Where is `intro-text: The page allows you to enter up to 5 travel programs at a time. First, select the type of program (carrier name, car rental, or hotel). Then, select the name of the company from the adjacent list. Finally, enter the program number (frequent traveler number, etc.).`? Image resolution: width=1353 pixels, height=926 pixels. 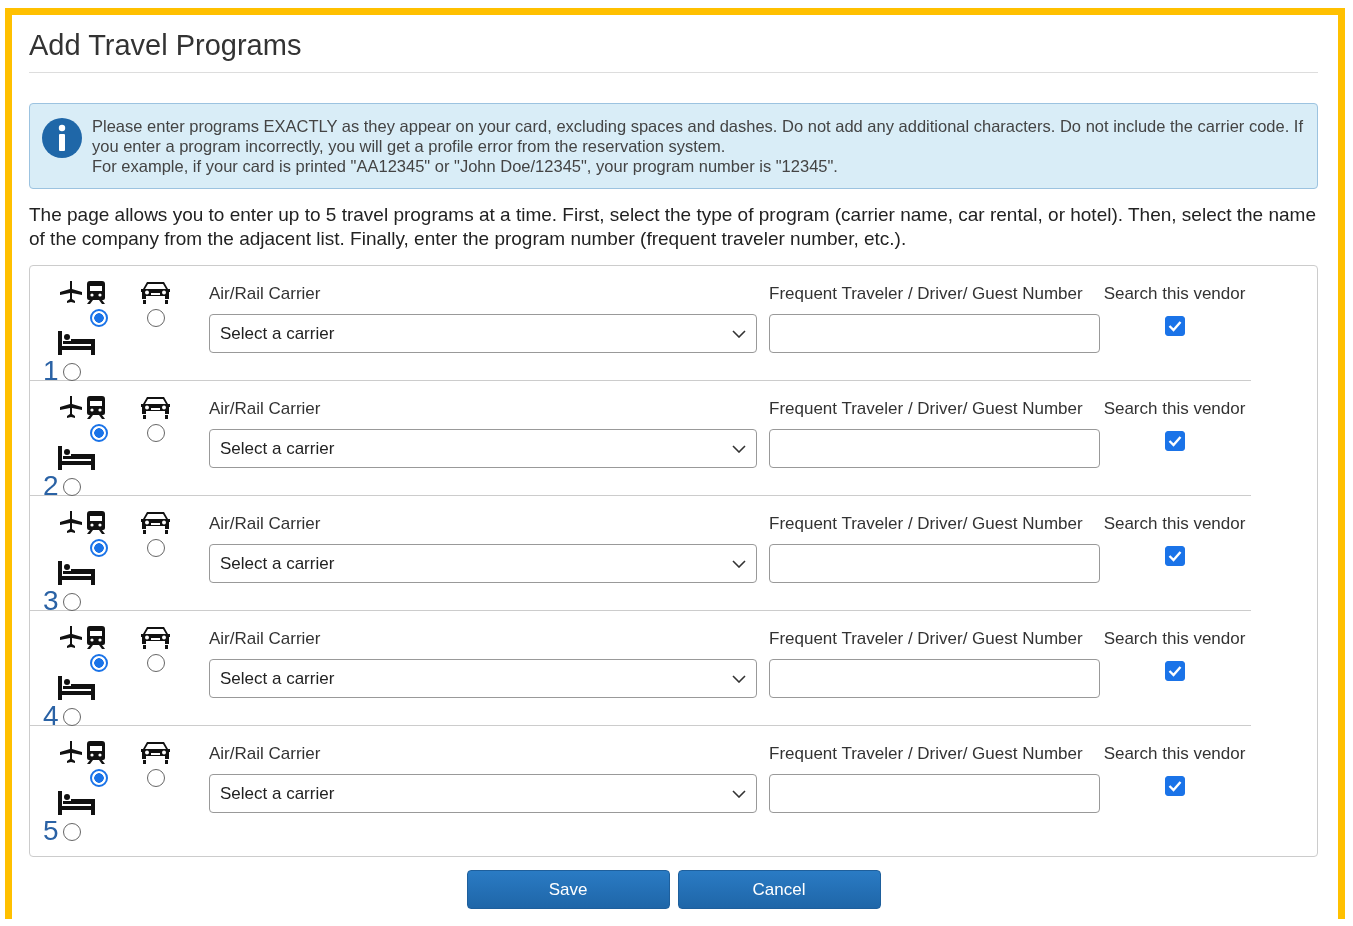 intro-text: The page allows you to enter up to 5 travel programs at a time. First, select the type of program (carrier name, car rental, or hotel). Then, select the name of the company from the adjacent list. Finally, enter the program number (frequent traveler number, etc.). is located at coordinates (673, 227).